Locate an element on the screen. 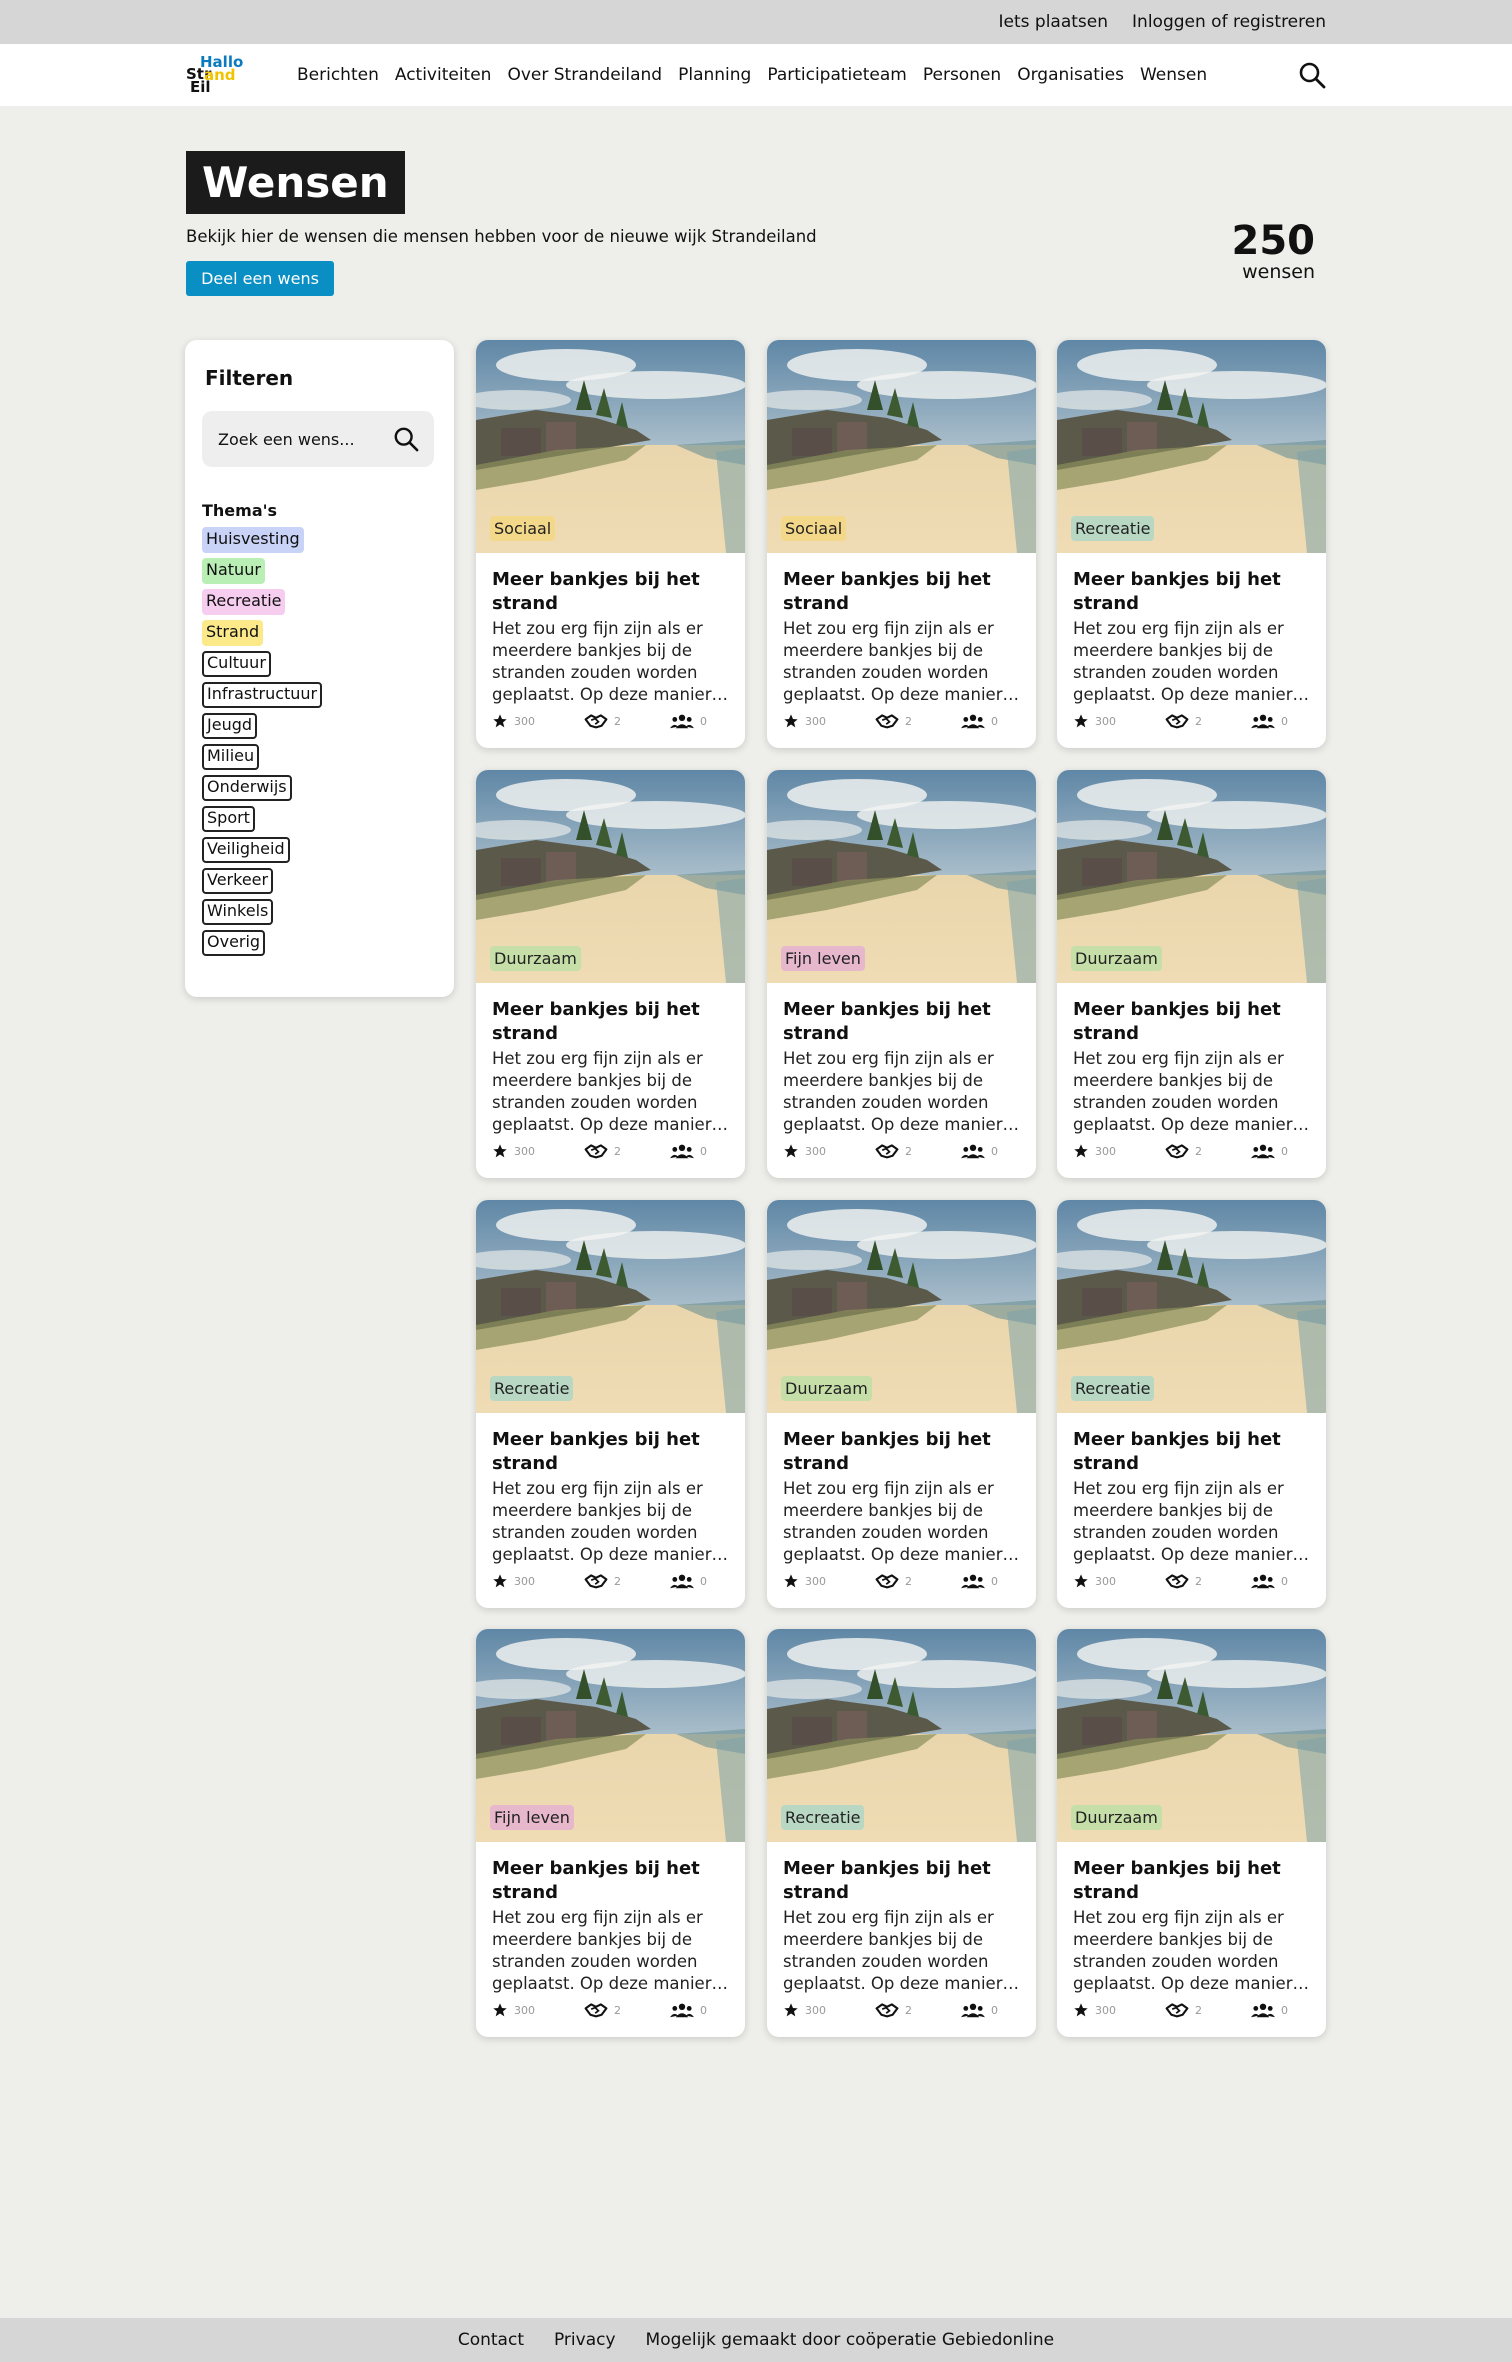 Image resolution: width=1512 pixels, height=2362 pixels. theme-tag-milieu: Milieu is located at coordinates (231, 757).